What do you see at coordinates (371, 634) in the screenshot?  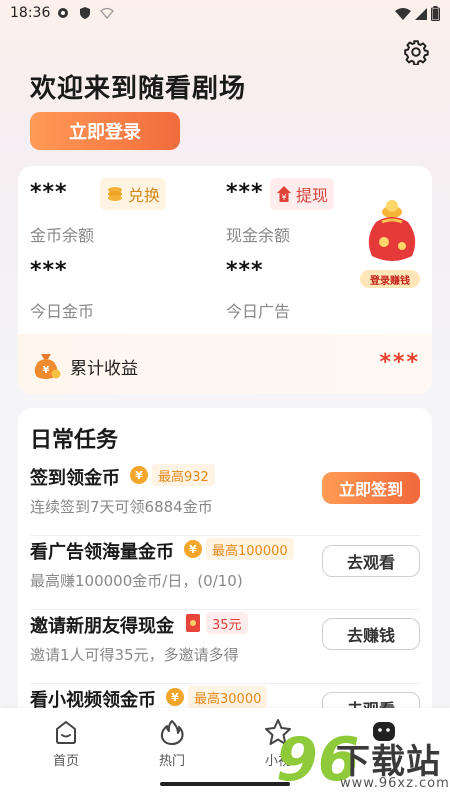 I see `invite-button: 去赚钱` at bounding box center [371, 634].